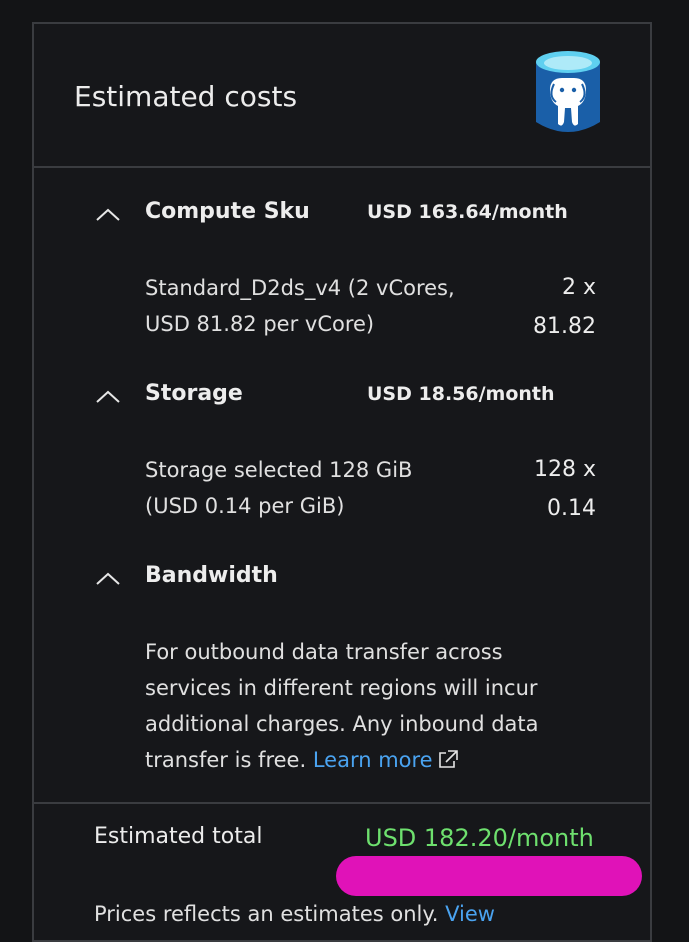 This screenshot has height=942, width=689. I want to click on text-line: services in different regions will incur, so click(341, 688).